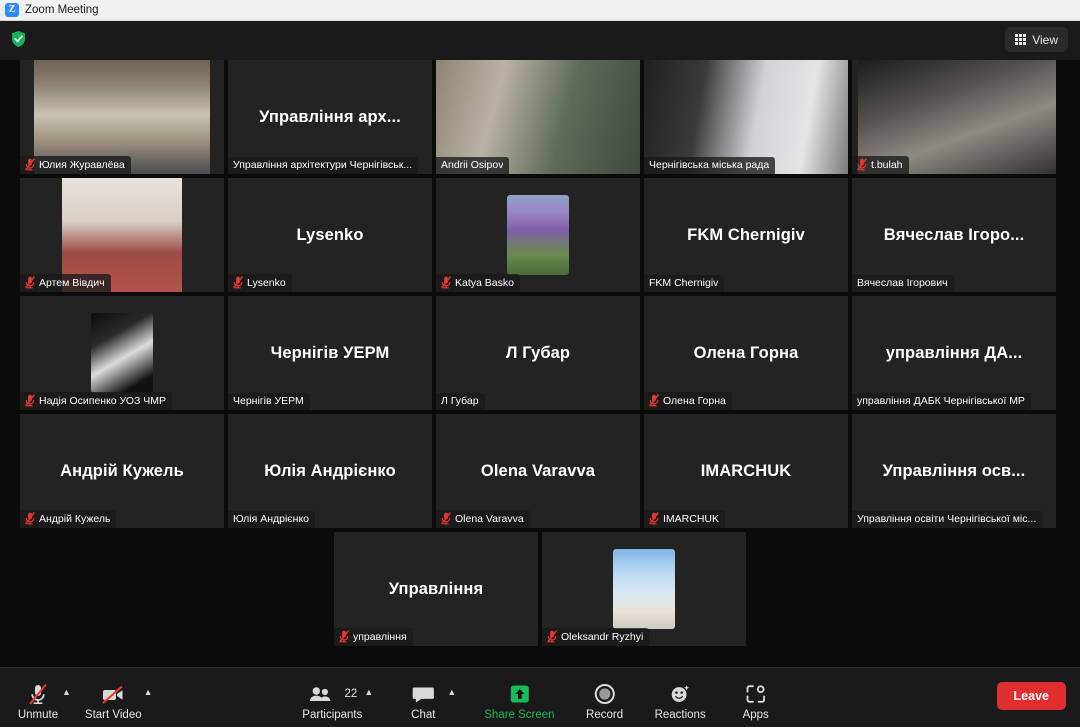 The image size is (1080, 727). What do you see at coordinates (113, 698) in the screenshot?
I see `start-video-button: Start Video` at bounding box center [113, 698].